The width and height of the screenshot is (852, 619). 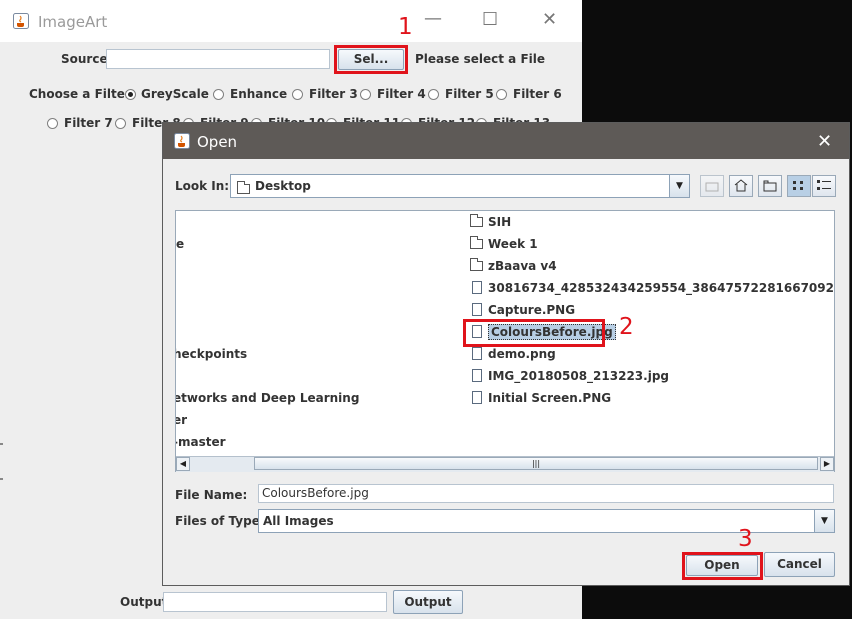 What do you see at coordinates (532, 310) in the screenshot?
I see `file-name: Capture.PNG` at bounding box center [532, 310].